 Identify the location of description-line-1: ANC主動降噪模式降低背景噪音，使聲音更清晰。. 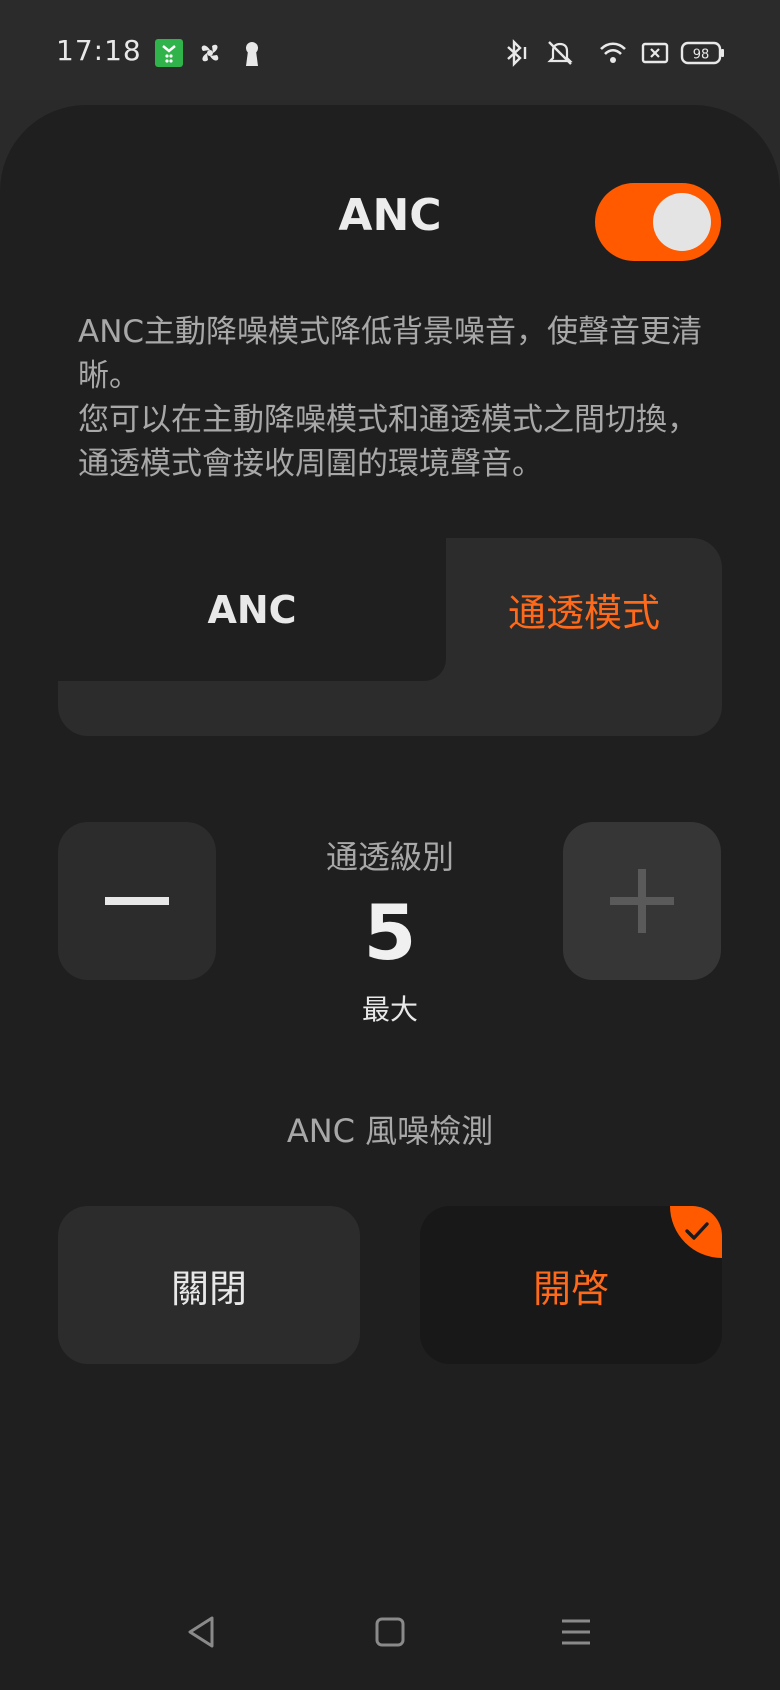
(390, 354).